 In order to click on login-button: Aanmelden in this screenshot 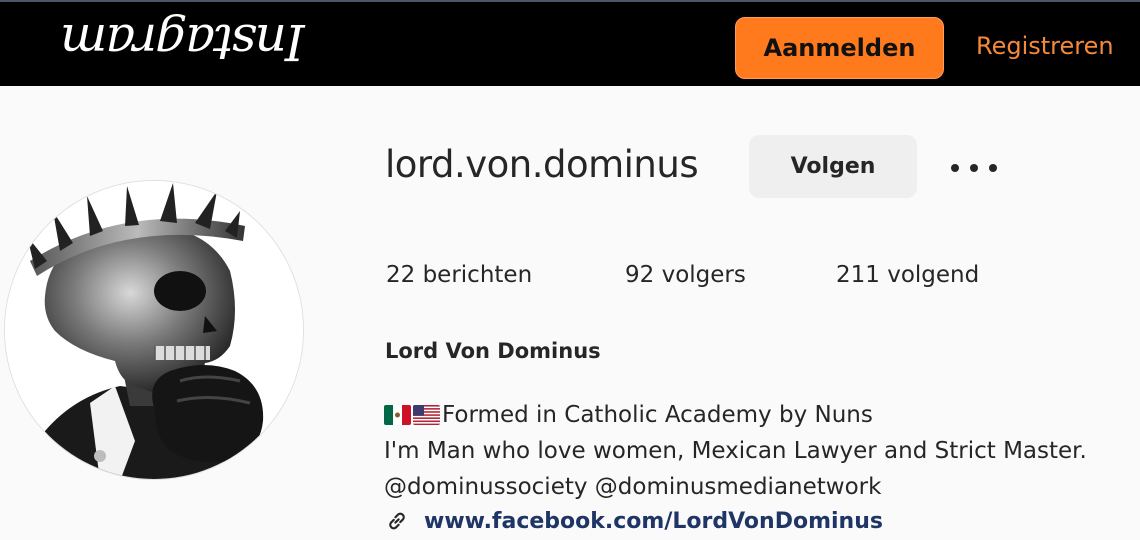, I will do `click(839, 48)`.